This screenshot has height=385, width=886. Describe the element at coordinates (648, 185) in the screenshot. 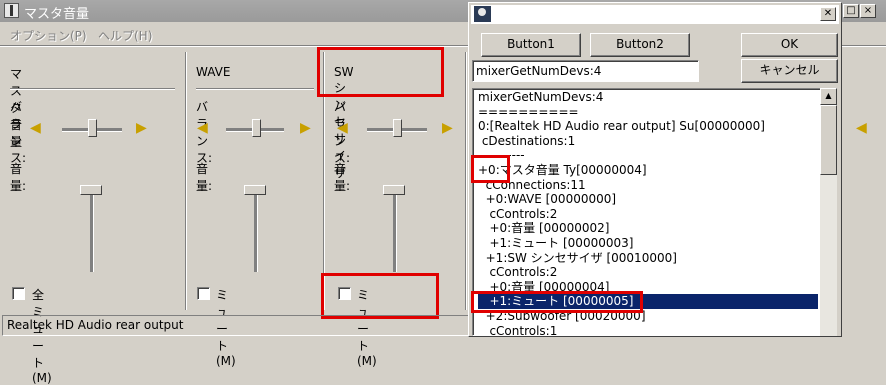

I see `list-item: cConnections:11` at that location.